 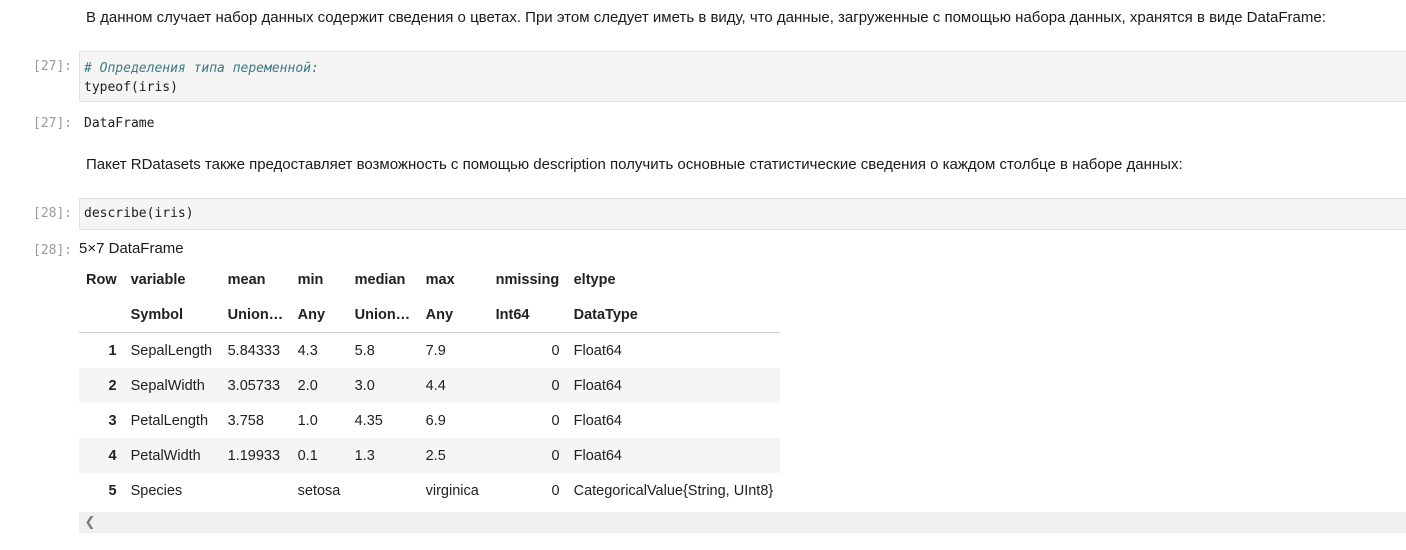 What do you see at coordinates (319, 490) in the screenshot?
I see `cell-min: setosa` at bounding box center [319, 490].